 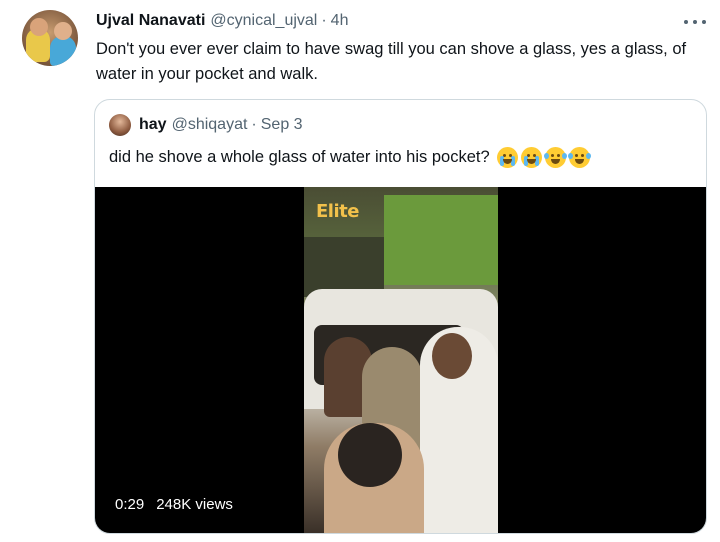 What do you see at coordinates (263, 21) in the screenshot?
I see `author-handle: @cynical_ujval` at bounding box center [263, 21].